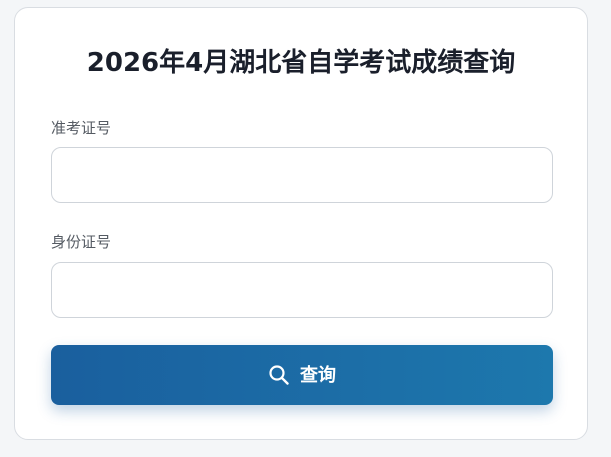  What do you see at coordinates (81, 242) in the screenshot?
I see `id-number-label: 身份证号` at bounding box center [81, 242].